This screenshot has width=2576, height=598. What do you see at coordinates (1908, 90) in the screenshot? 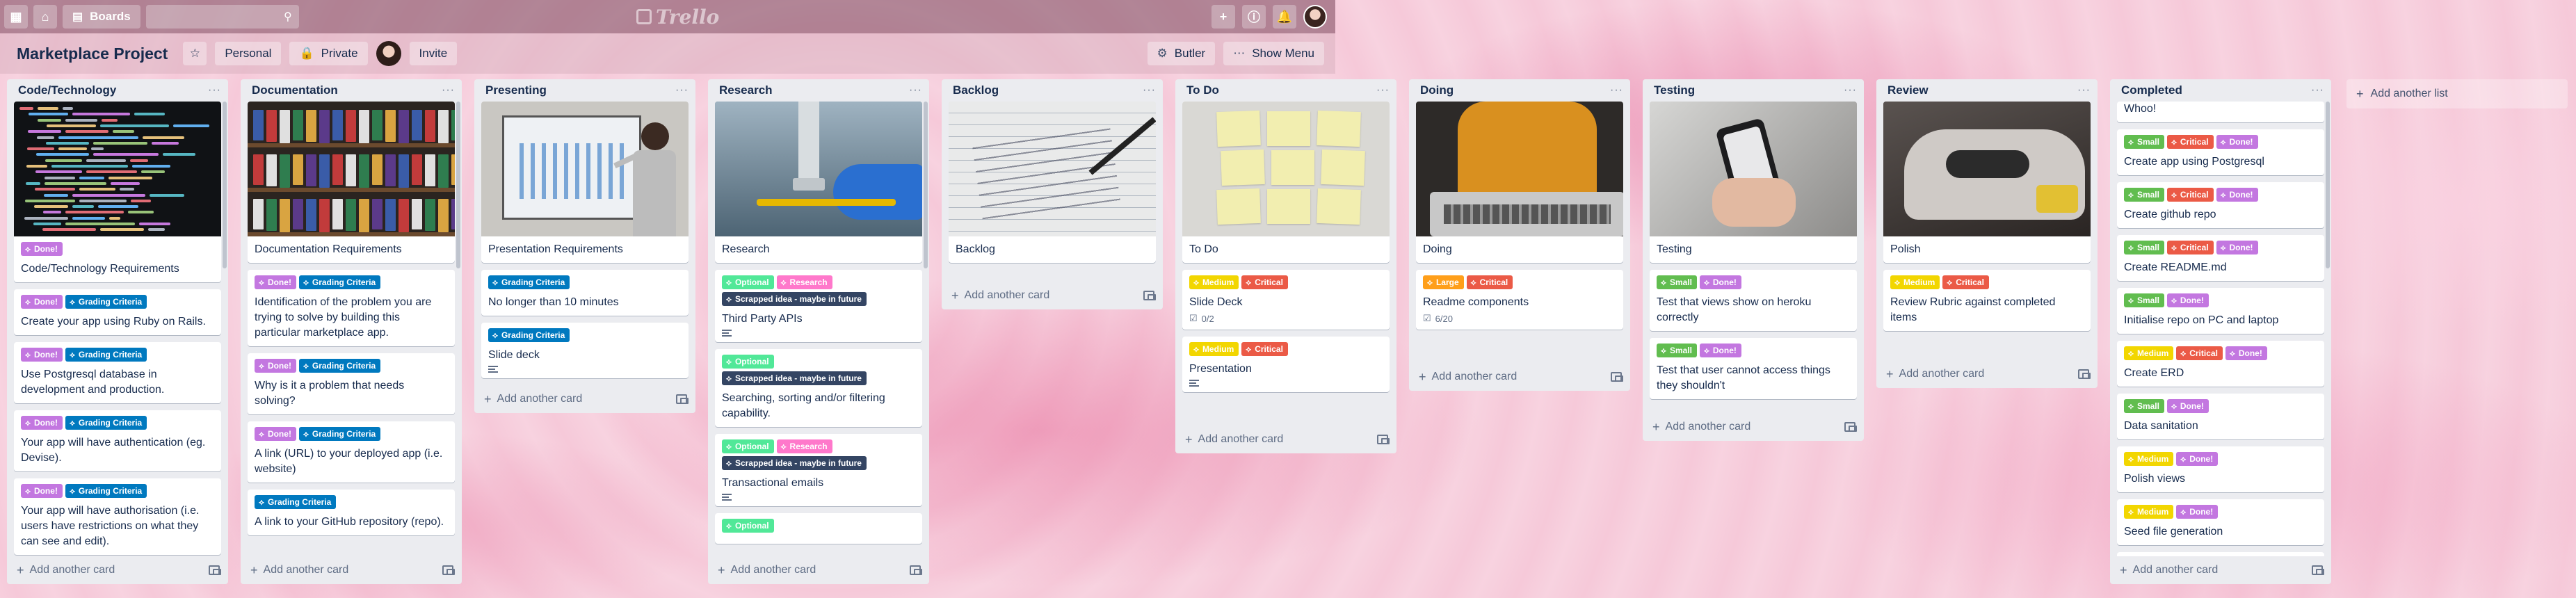
I see `list-title: Review` at bounding box center [1908, 90].